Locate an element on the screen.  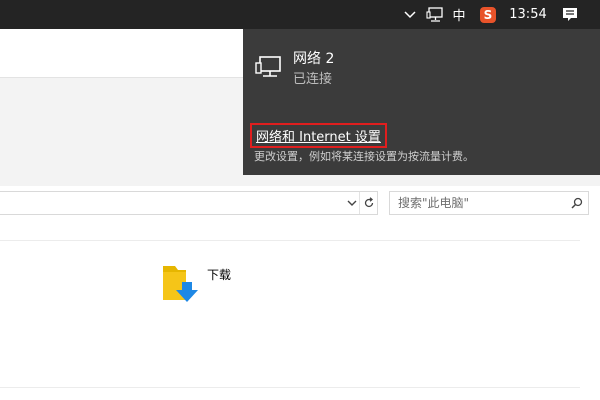
network-internet-settings-link: 网络和 Internet 设置 is located at coordinates (318, 135).